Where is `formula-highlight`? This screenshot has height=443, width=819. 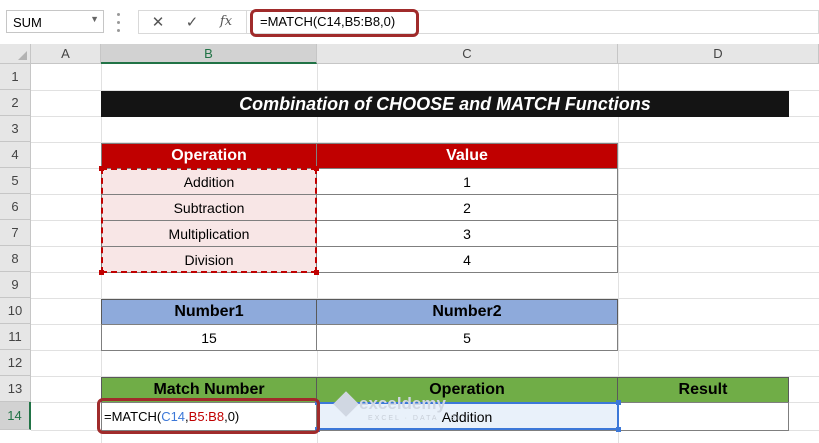 formula-highlight is located at coordinates (334, 23).